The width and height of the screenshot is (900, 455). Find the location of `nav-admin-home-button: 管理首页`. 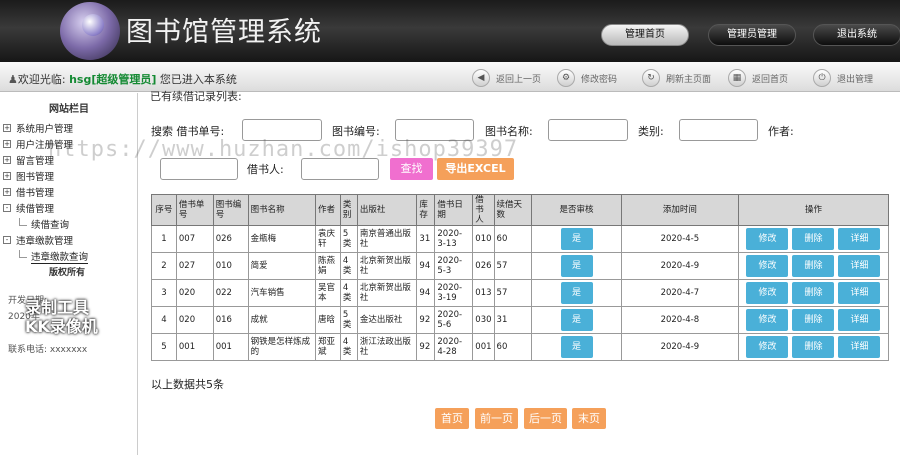

nav-admin-home-button: 管理首页 is located at coordinates (645, 35).